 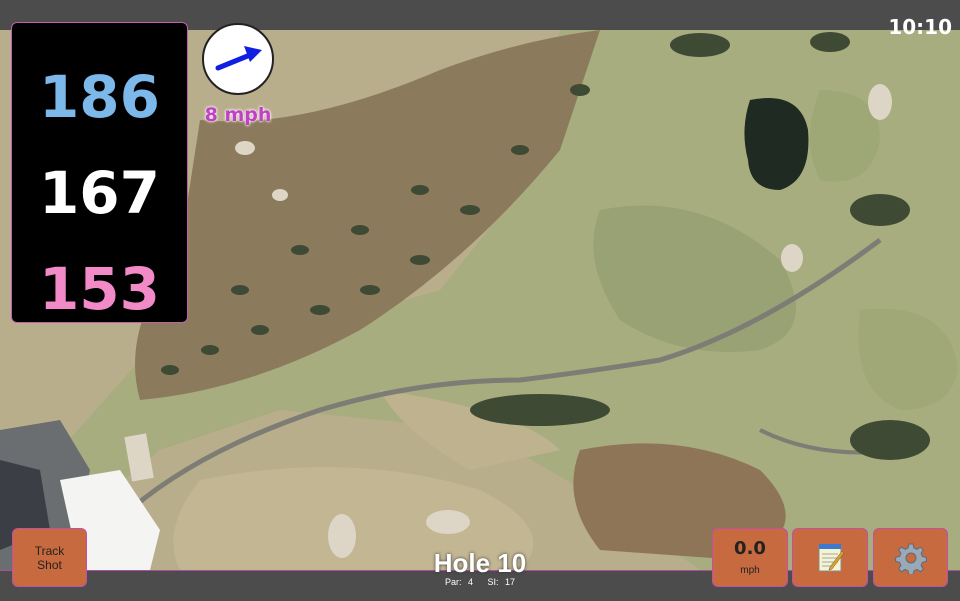 What do you see at coordinates (480, 582) in the screenshot?
I see `hole-info: Par: 4 SI: 17` at bounding box center [480, 582].